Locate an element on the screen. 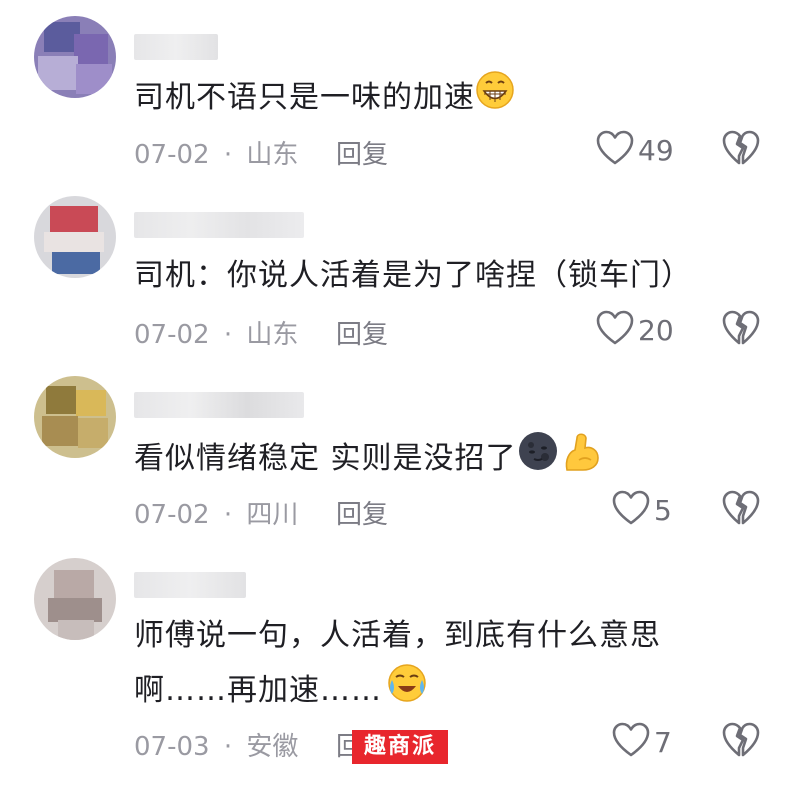 The image size is (800, 785). like-count: 7 is located at coordinates (663, 742).